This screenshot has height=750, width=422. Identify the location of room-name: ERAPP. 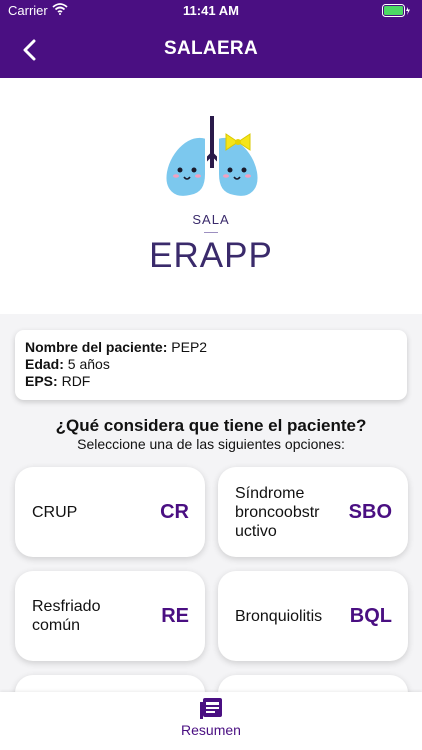
(211, 255).